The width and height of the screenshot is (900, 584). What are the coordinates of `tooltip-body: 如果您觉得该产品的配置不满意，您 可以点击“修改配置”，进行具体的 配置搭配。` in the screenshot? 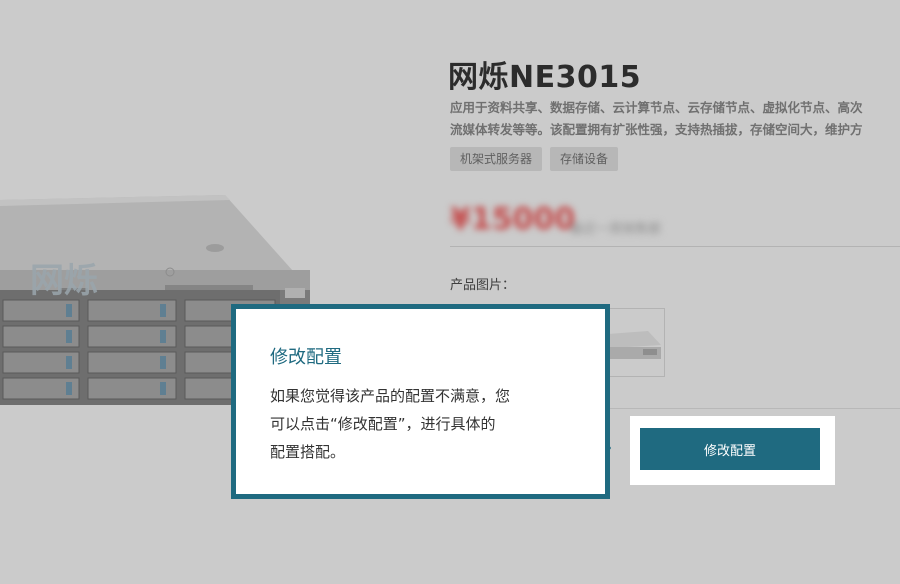 It's located at (425, 424).